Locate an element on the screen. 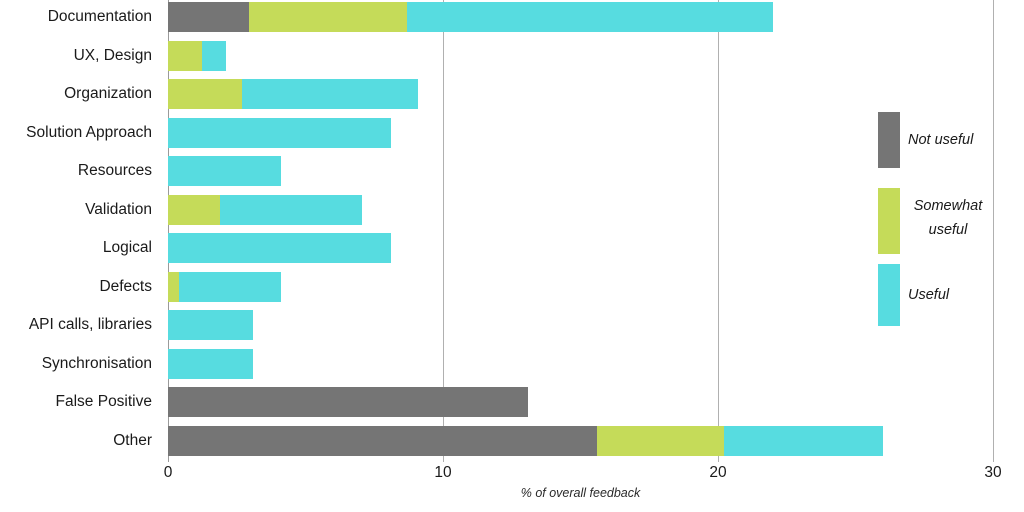  x-axis-tick-label: 20 is located at coordinates (718, 472).